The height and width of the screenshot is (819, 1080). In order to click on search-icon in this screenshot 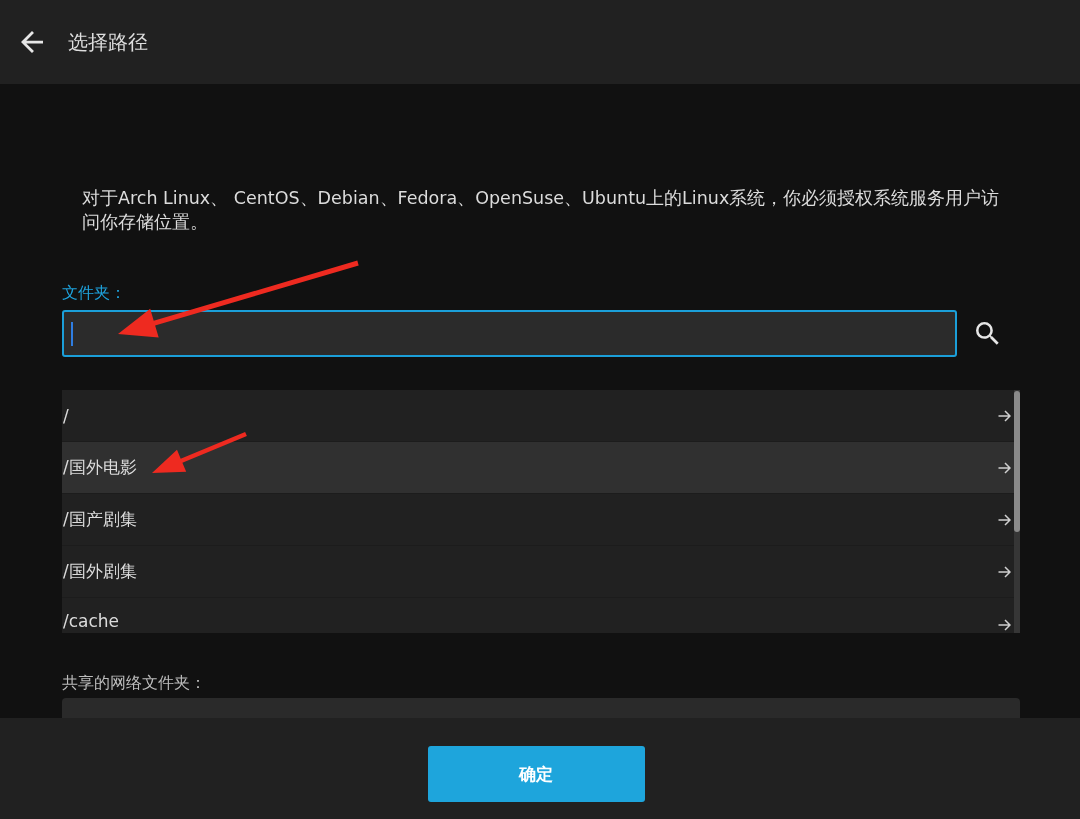, I will do `click(988, 333)`.